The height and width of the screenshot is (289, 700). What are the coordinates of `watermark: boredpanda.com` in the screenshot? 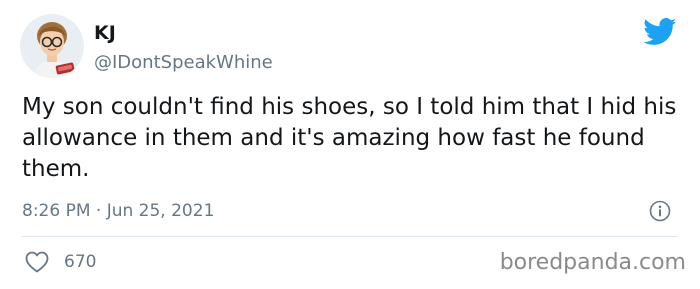 It's located at (592, 262).